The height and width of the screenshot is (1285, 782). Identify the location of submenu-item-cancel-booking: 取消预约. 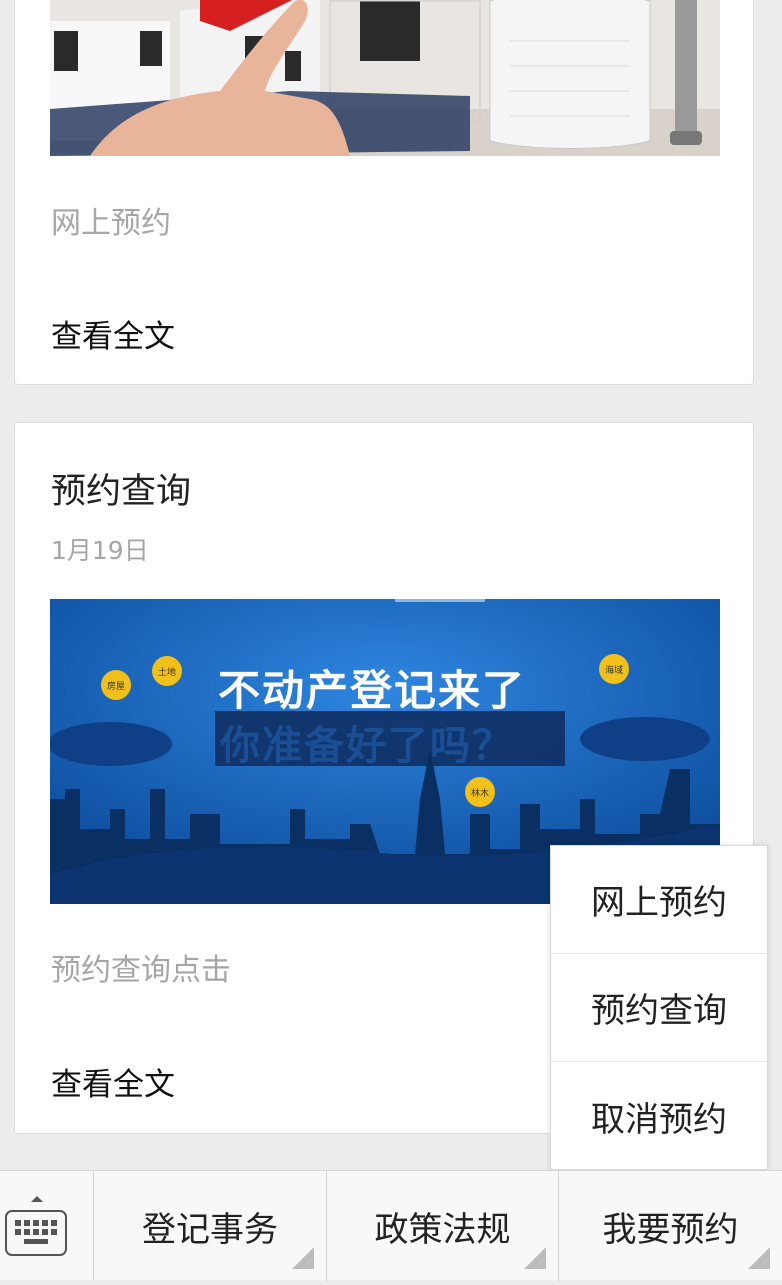
(659, 1116).